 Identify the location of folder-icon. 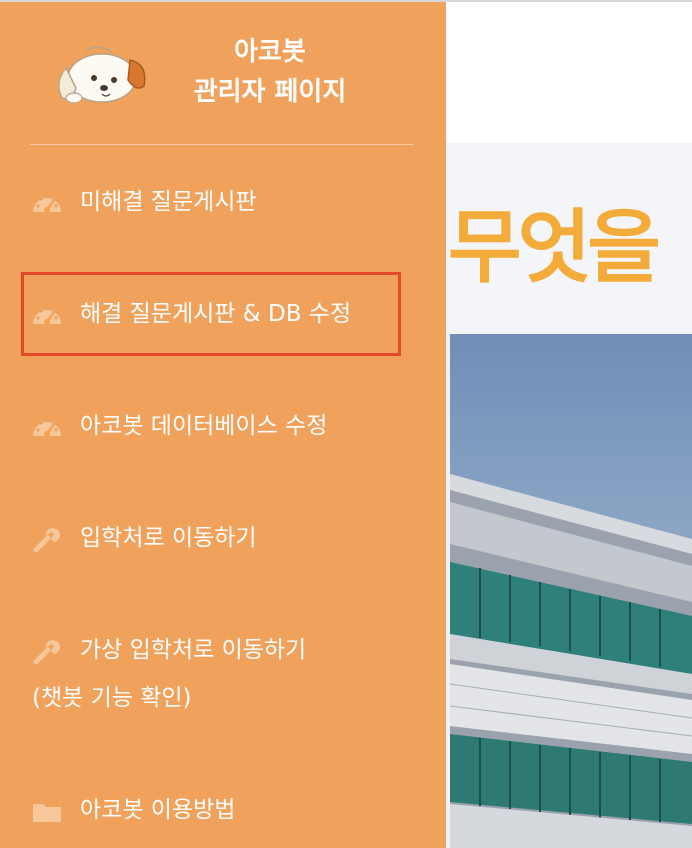
(47, 813).